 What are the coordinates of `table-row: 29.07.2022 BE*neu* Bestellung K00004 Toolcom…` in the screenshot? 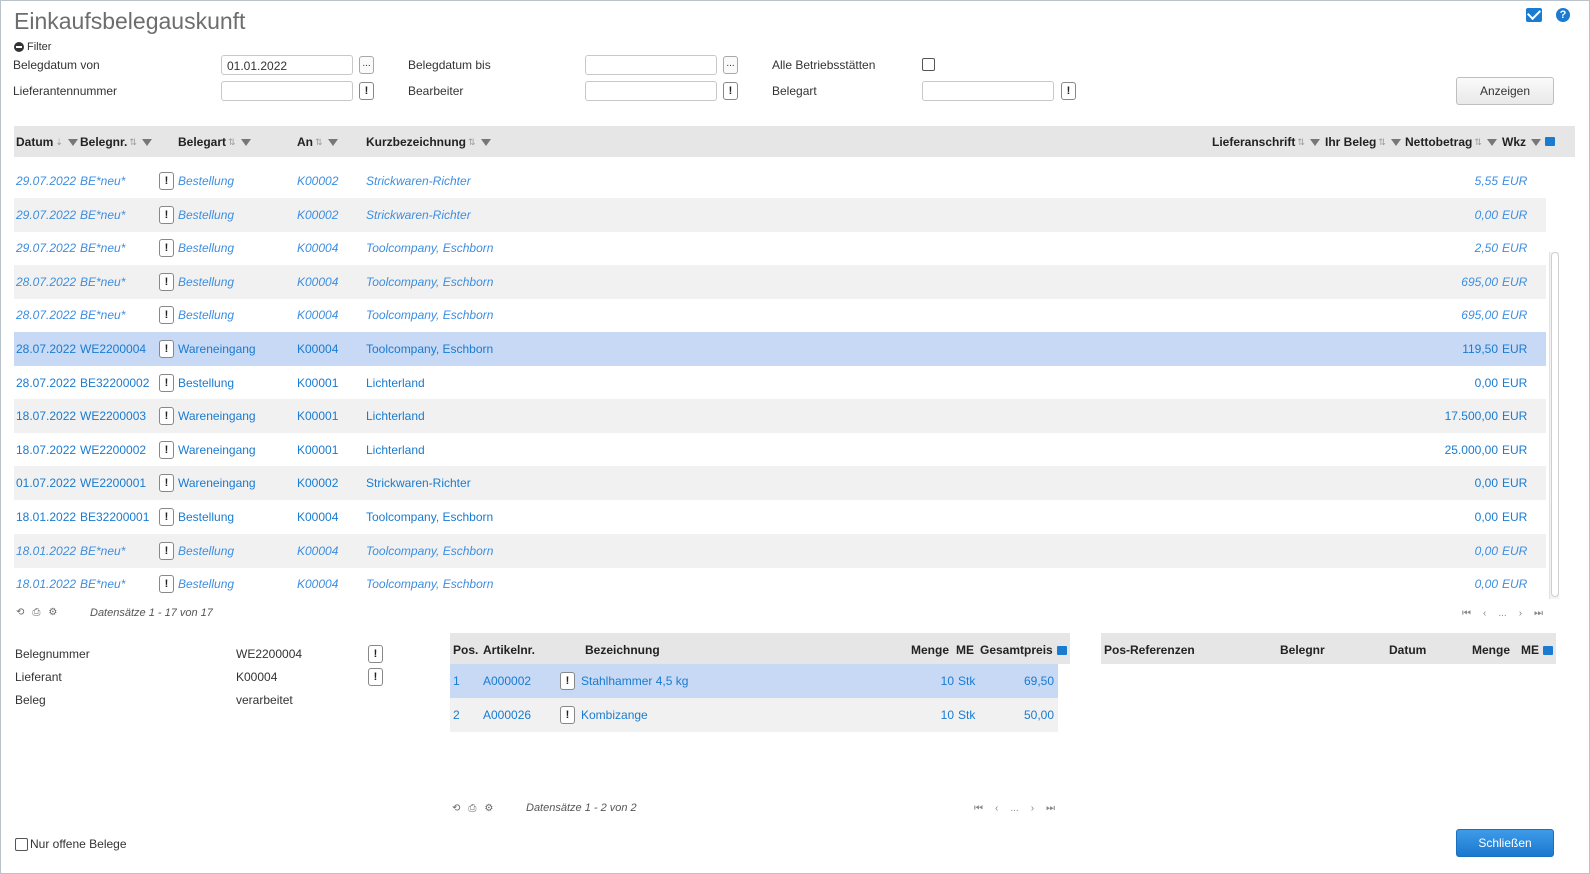 It's located at (780, 248).